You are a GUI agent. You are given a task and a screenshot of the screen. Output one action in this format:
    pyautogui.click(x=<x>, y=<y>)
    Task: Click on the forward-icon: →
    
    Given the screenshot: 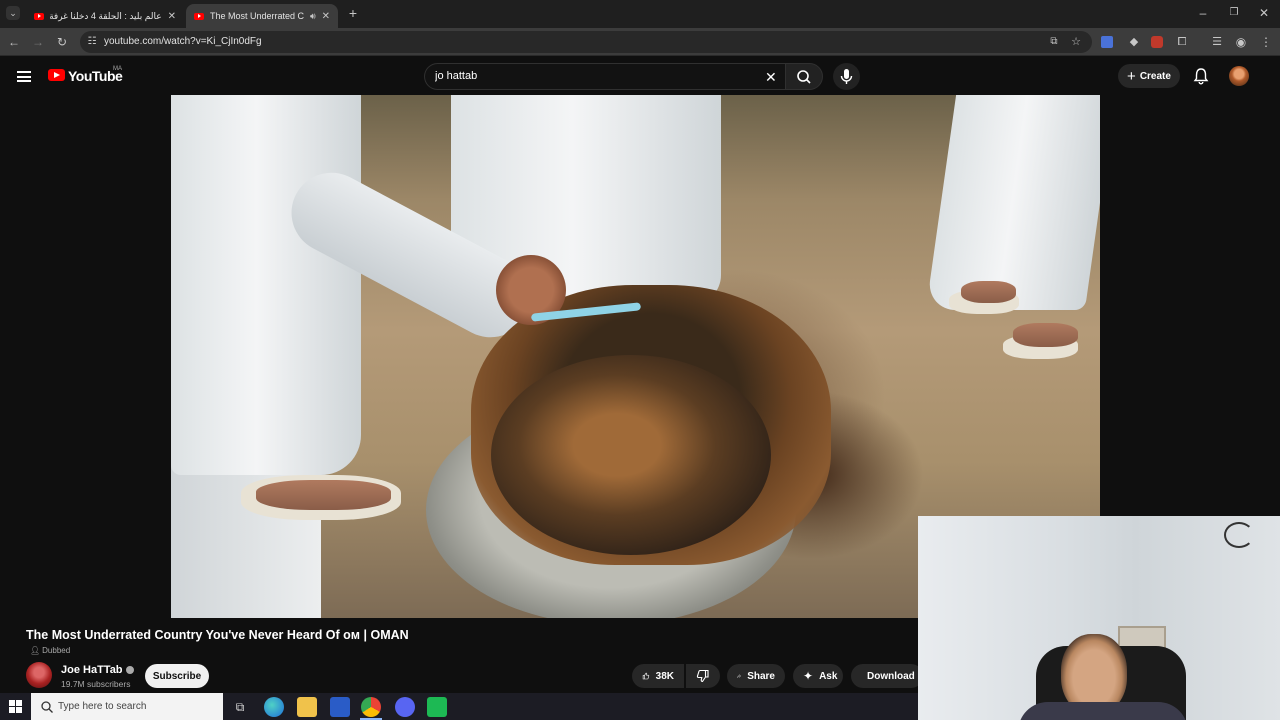 What is the action you would take?
    pyautogui.click(x=38, y=42)
    